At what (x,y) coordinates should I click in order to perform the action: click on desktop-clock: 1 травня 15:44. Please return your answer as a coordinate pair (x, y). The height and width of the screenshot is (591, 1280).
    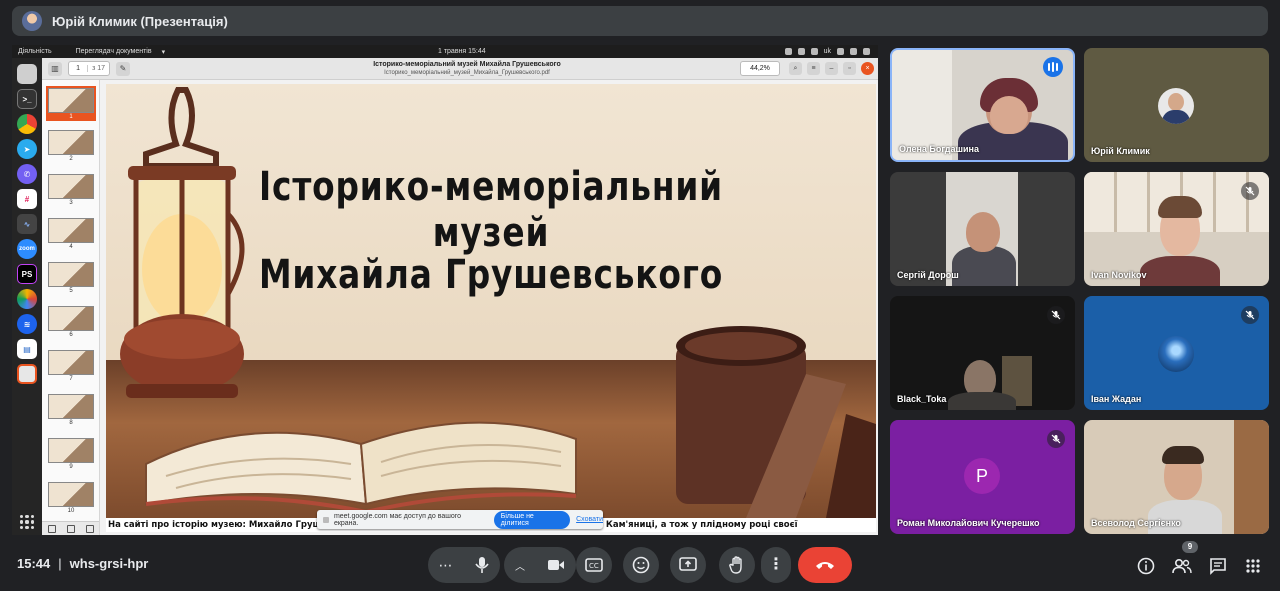
    Looking at the image, I should click on (462, 51).